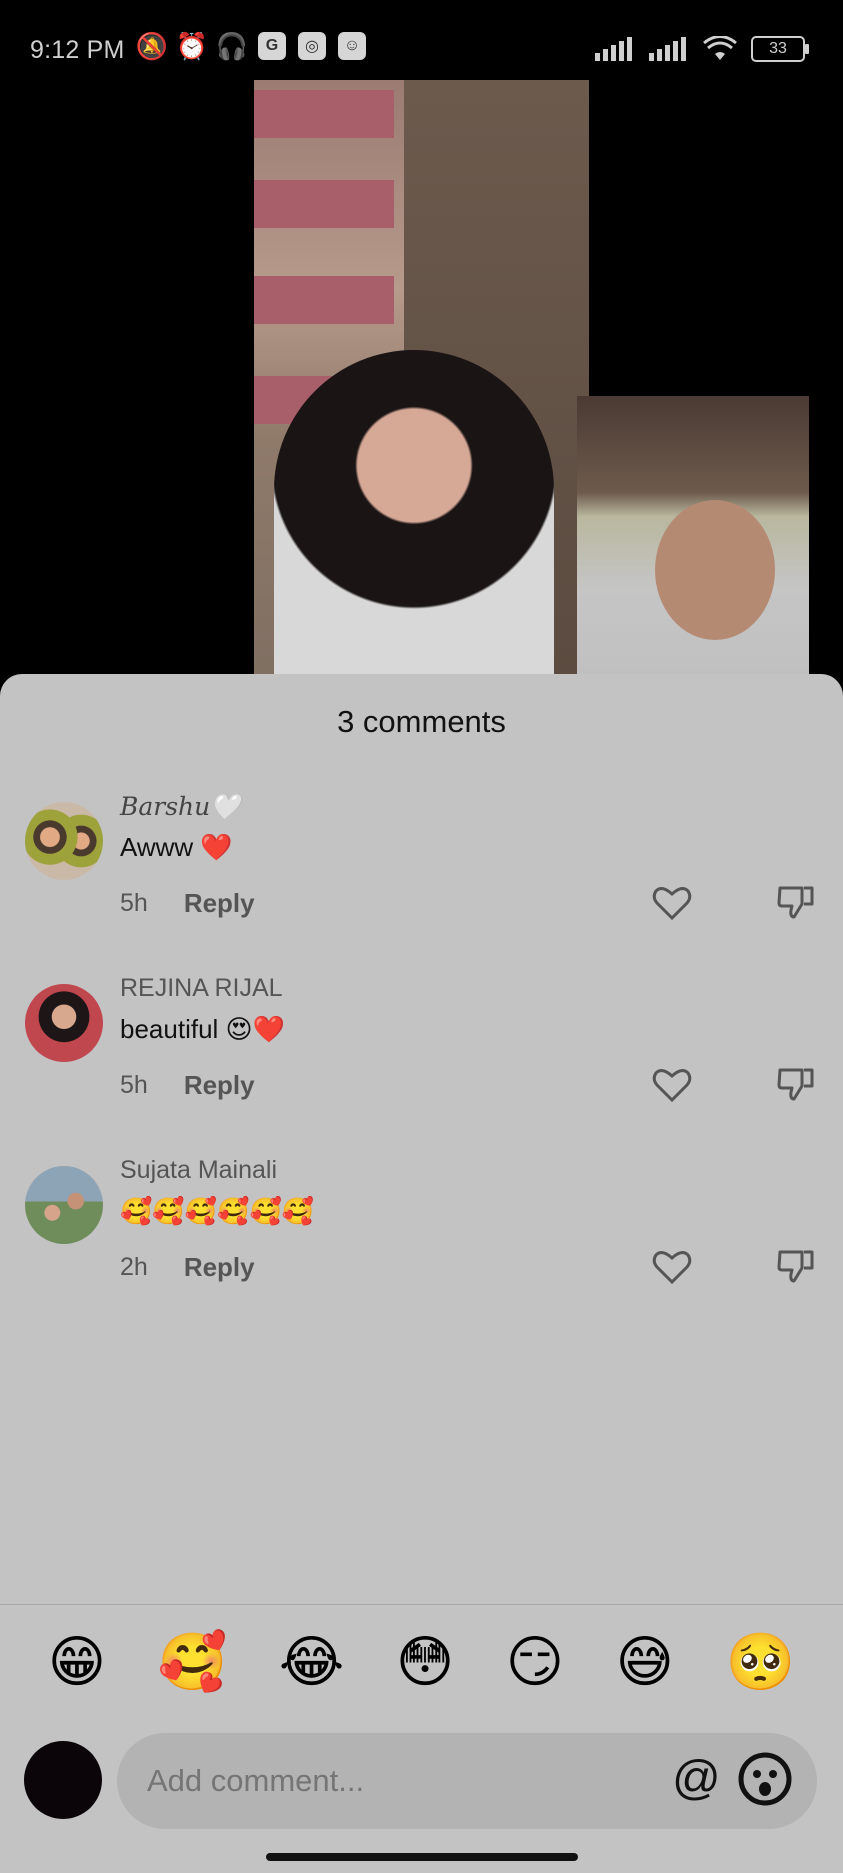  What do you see at coordinates (645, 1662) in the screenshot?
I see `emoji-button: 😅` at bounding box center [645, 1662].